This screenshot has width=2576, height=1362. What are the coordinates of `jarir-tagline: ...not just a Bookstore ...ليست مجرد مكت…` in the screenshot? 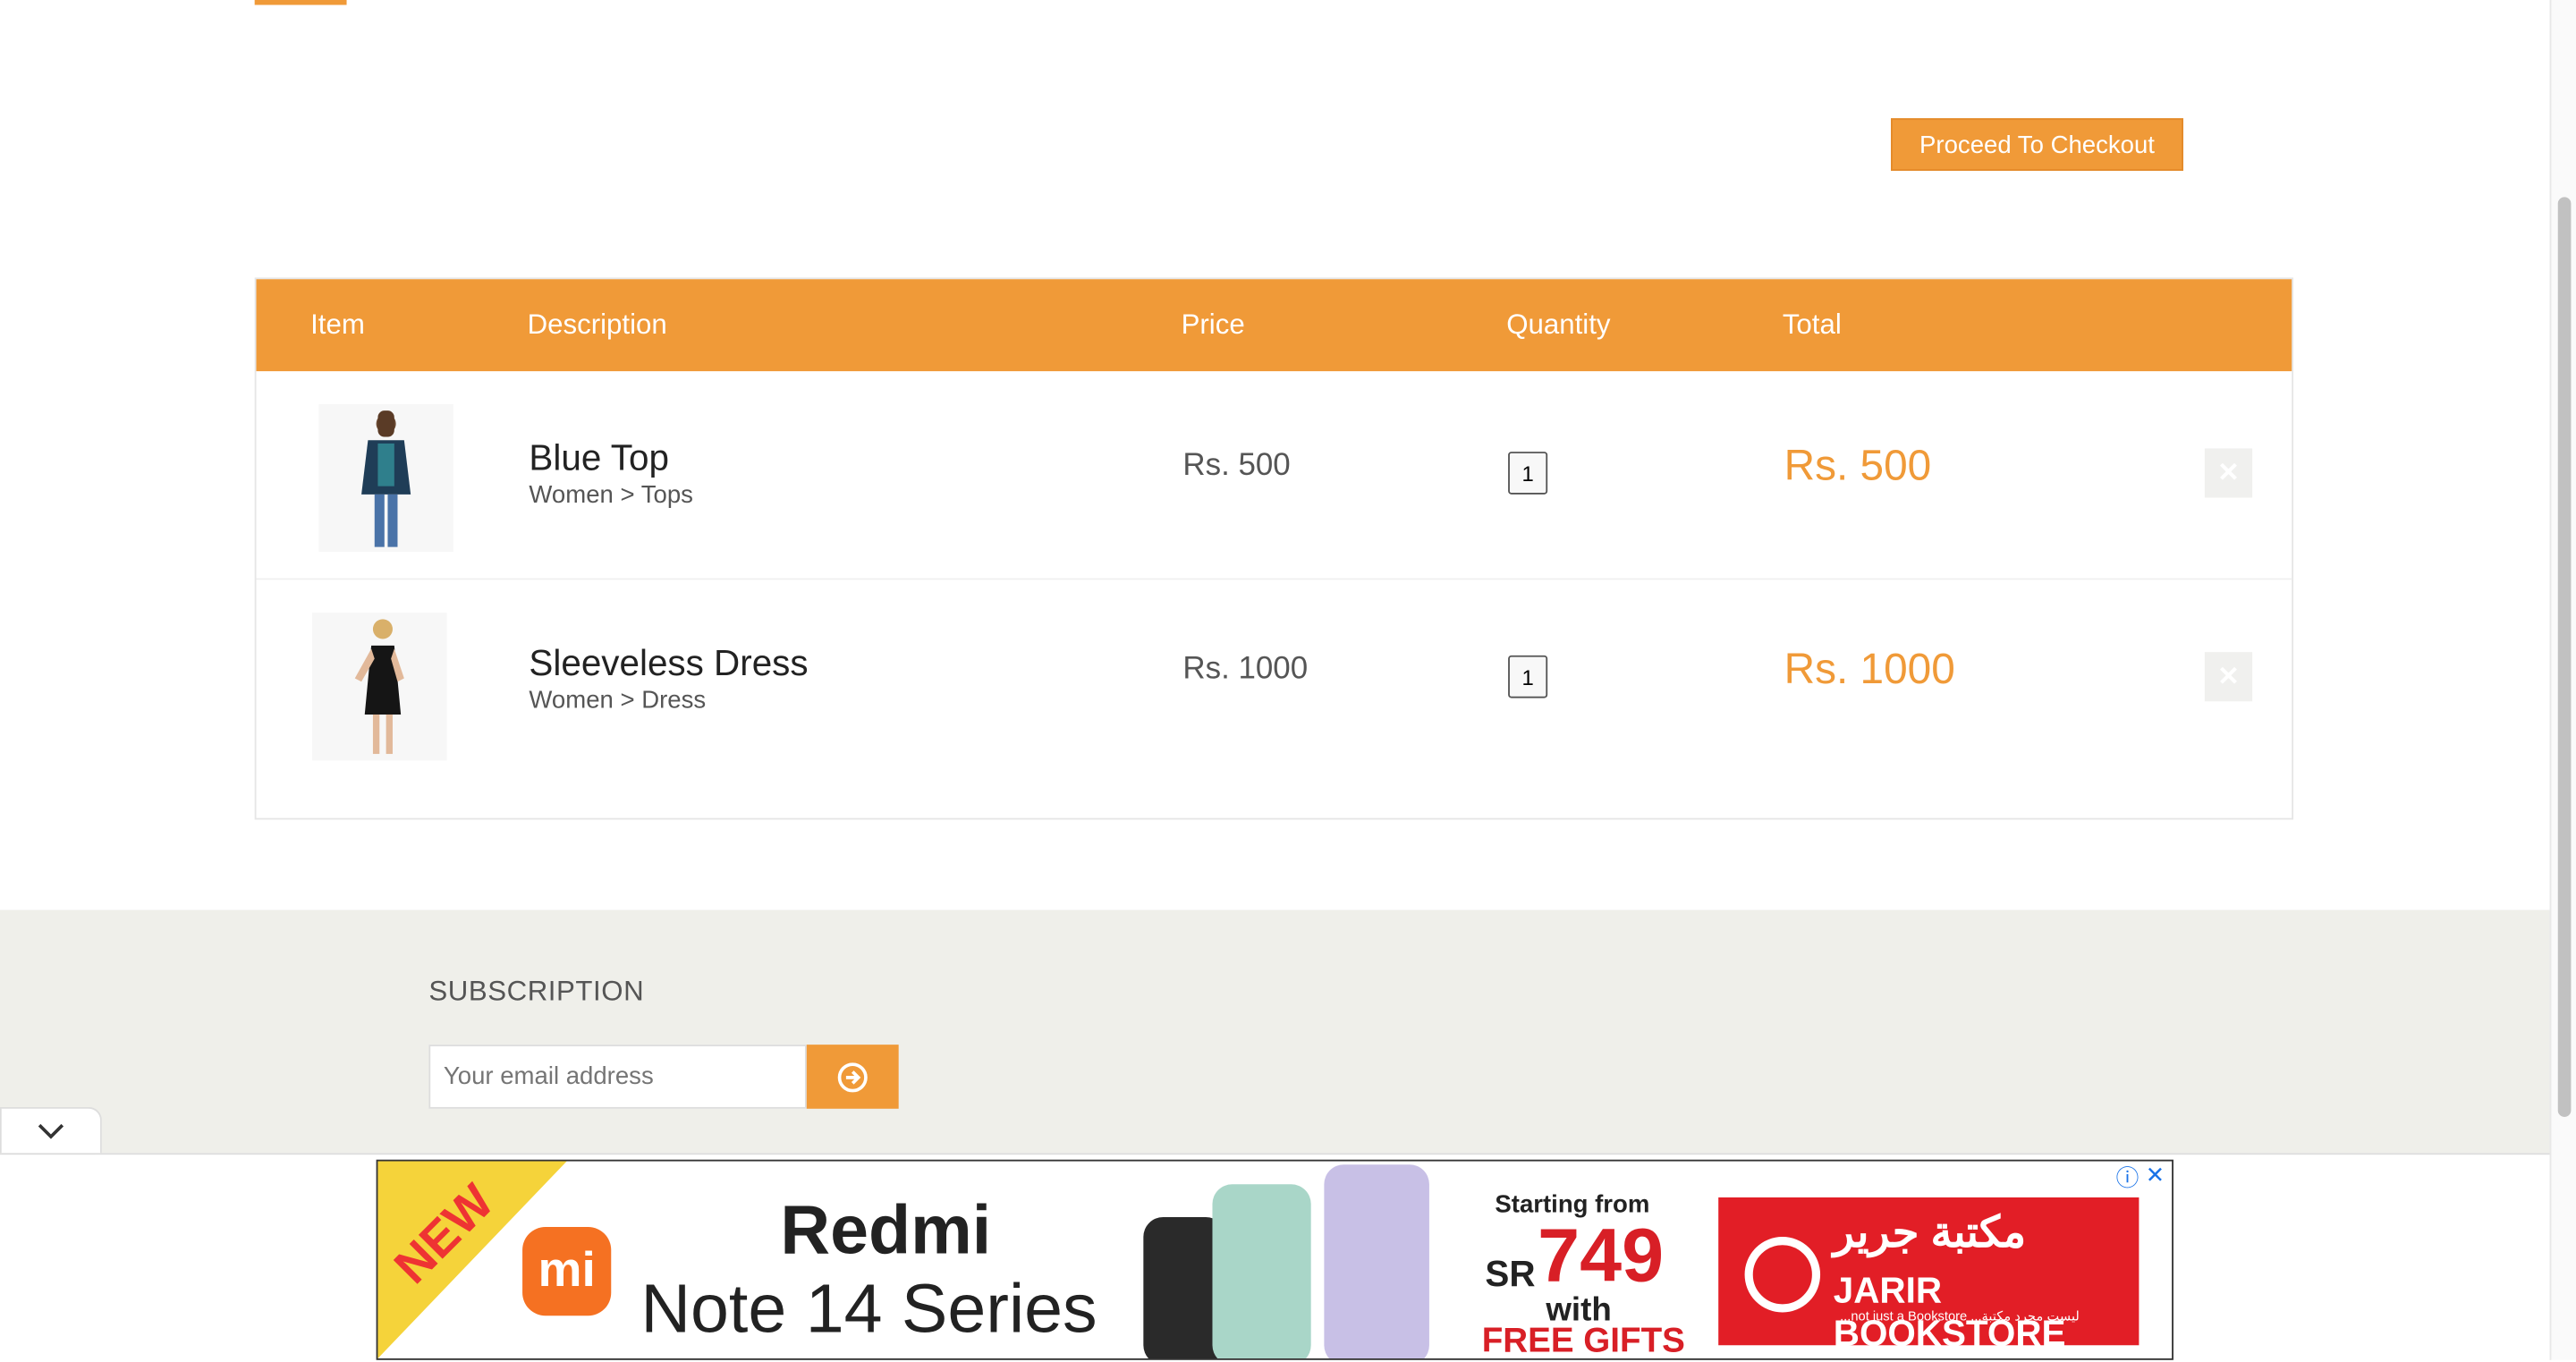 It's located at (1960, 1316).